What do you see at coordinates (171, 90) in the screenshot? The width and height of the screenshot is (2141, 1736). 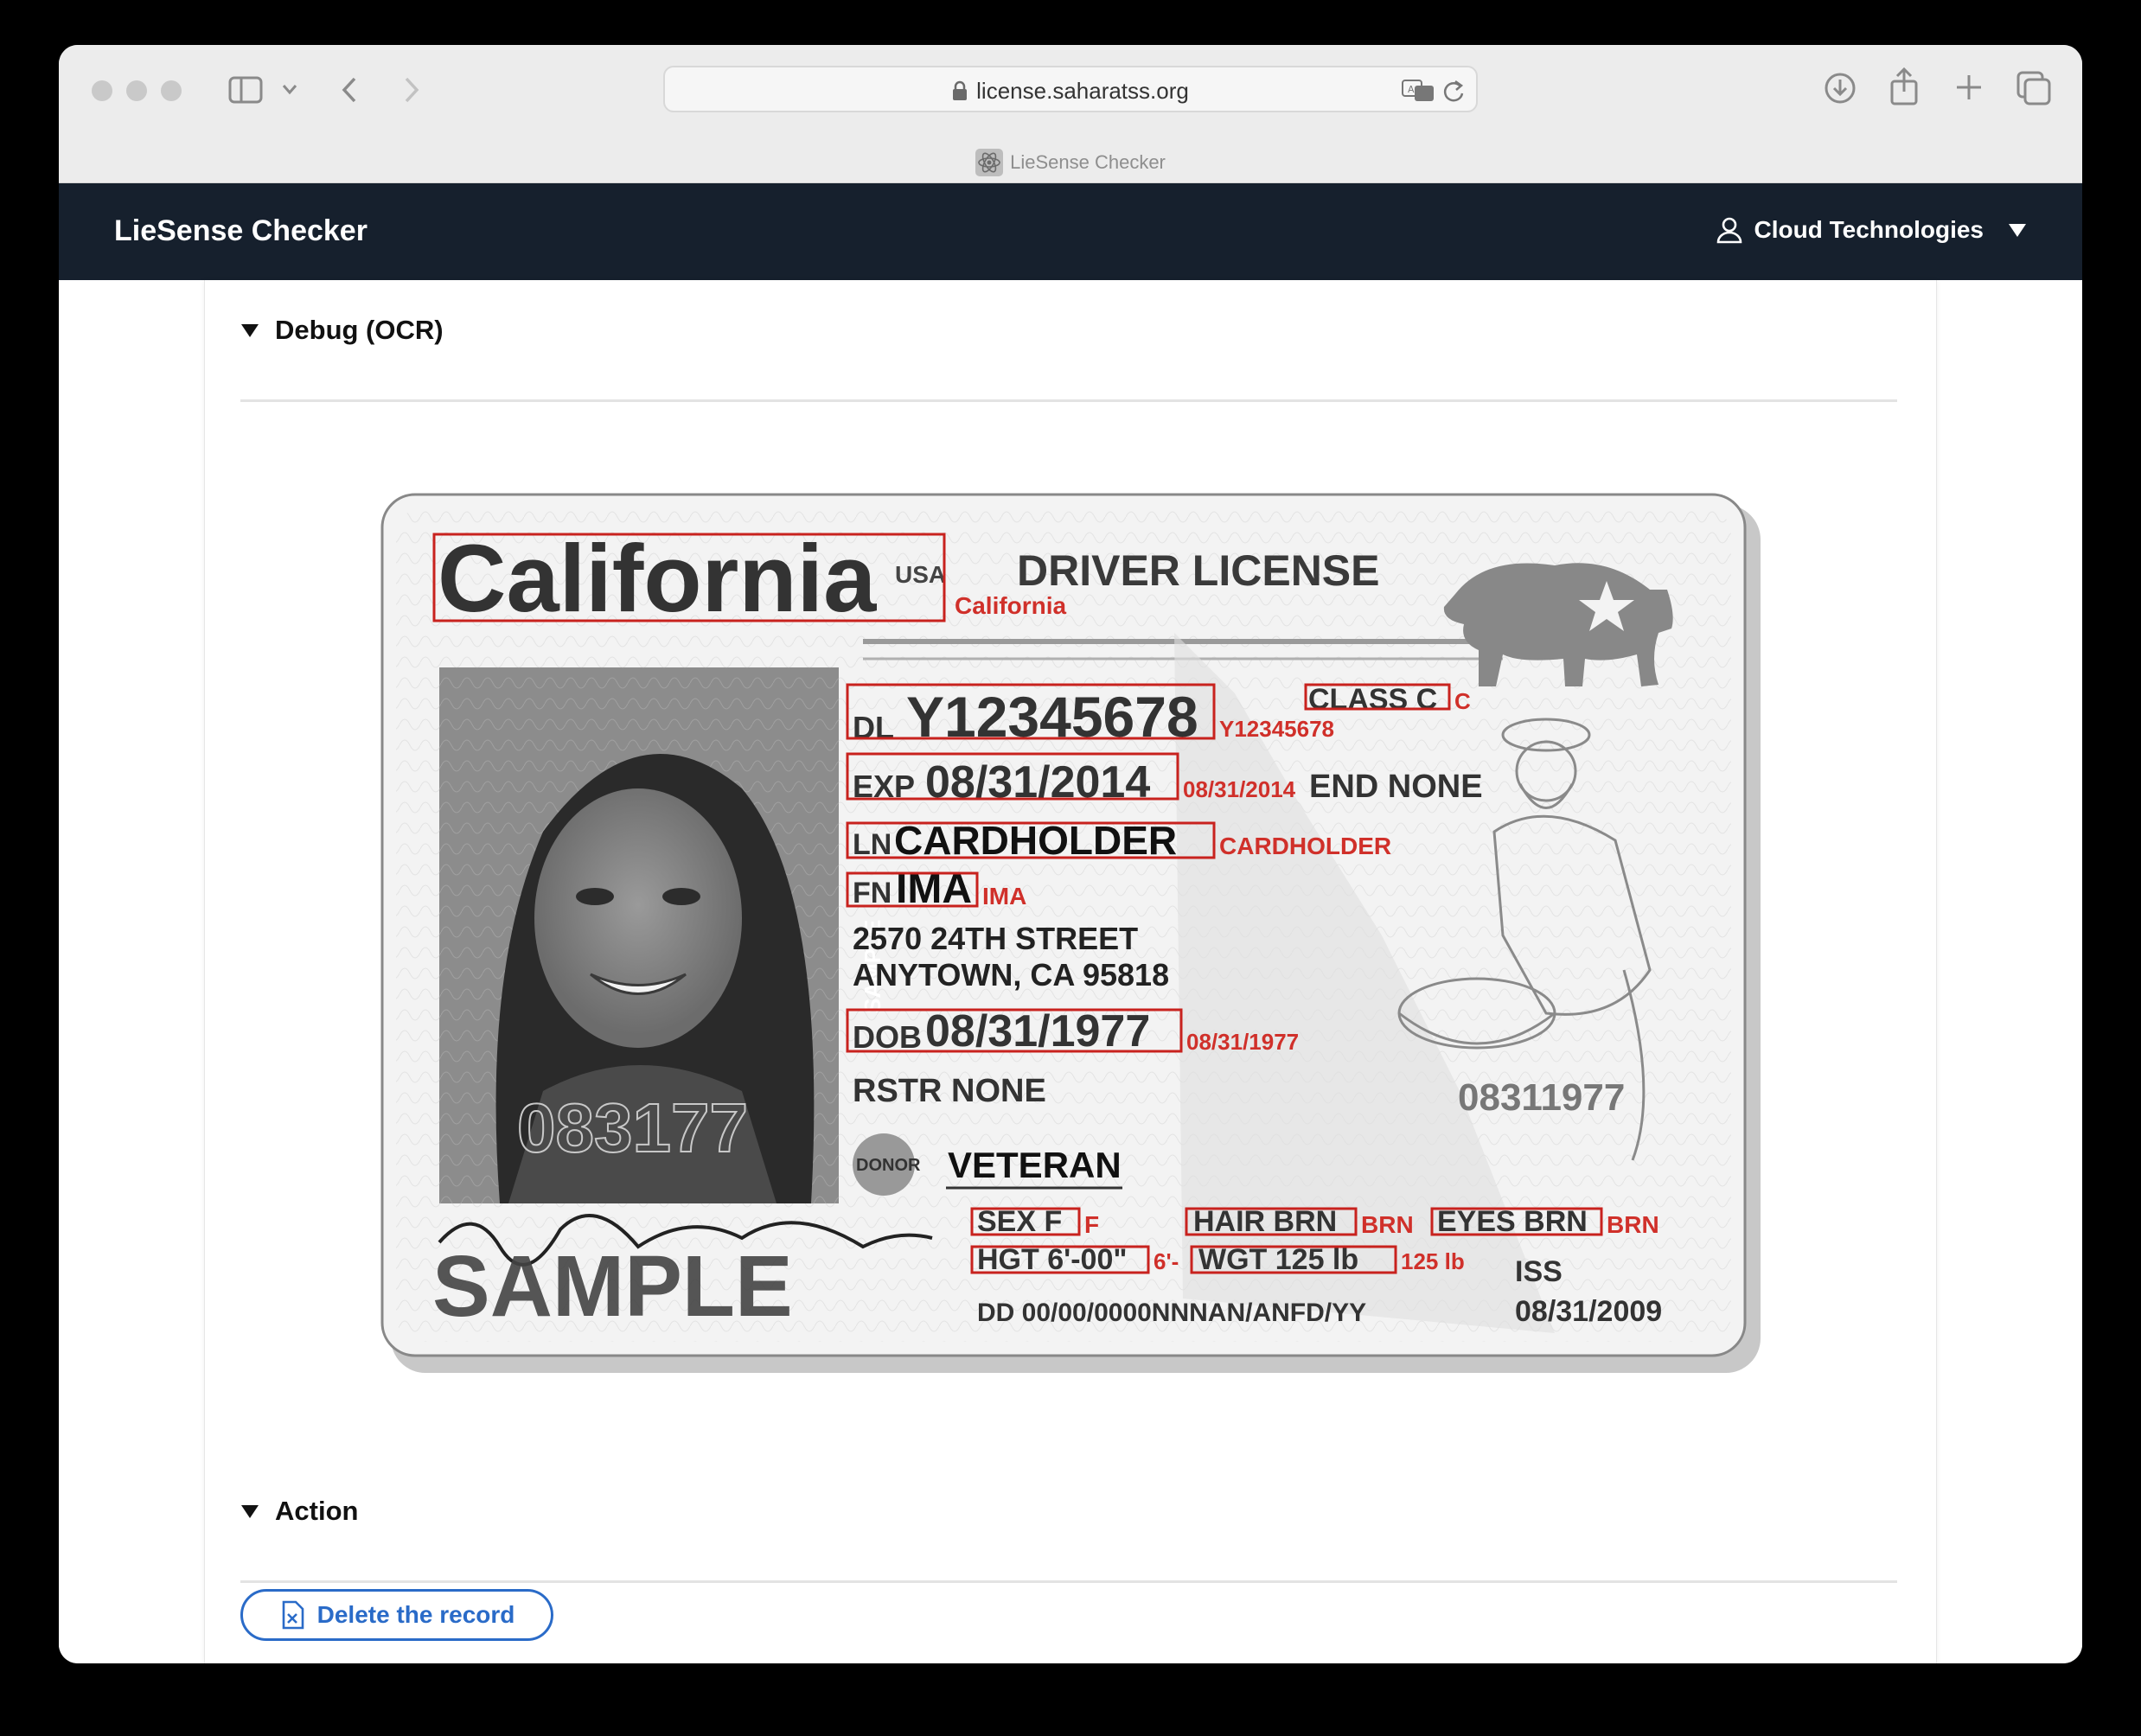 I see `zoom-window-button` at bounding box center [171, 90].